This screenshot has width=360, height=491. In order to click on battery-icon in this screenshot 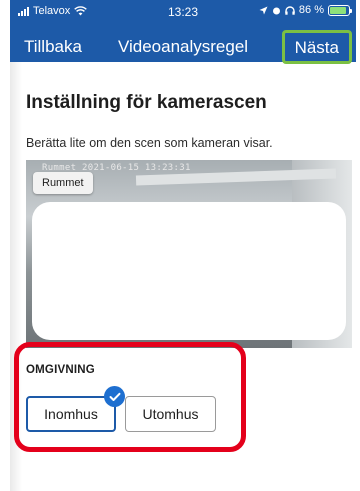, I will do `click(340, 10)`.